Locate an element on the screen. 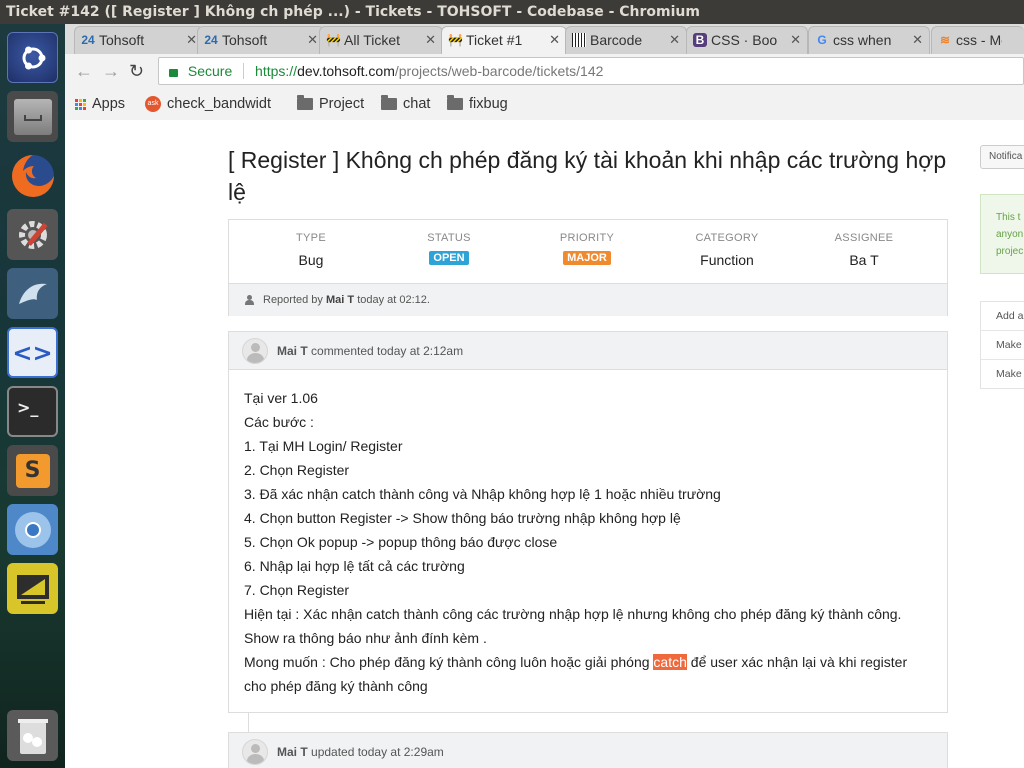  sidebar-action-make-1: Make is located at coordinates (1002, 345).